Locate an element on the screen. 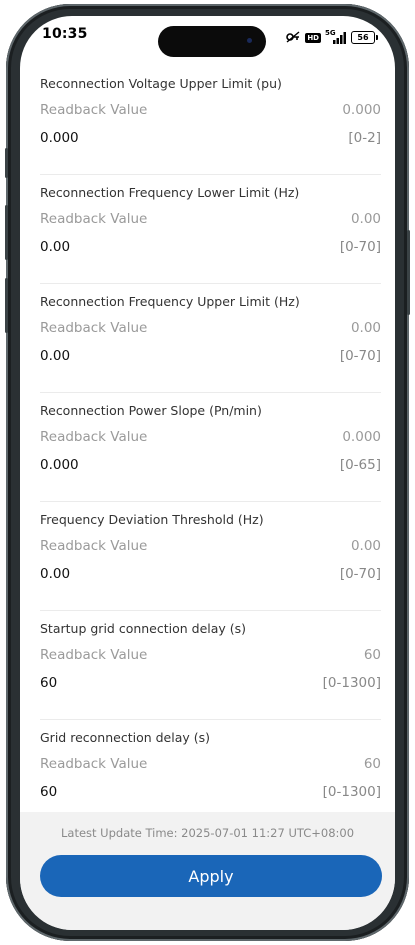  signal-5g-icon: 5G is located at coordinates (336, 36).